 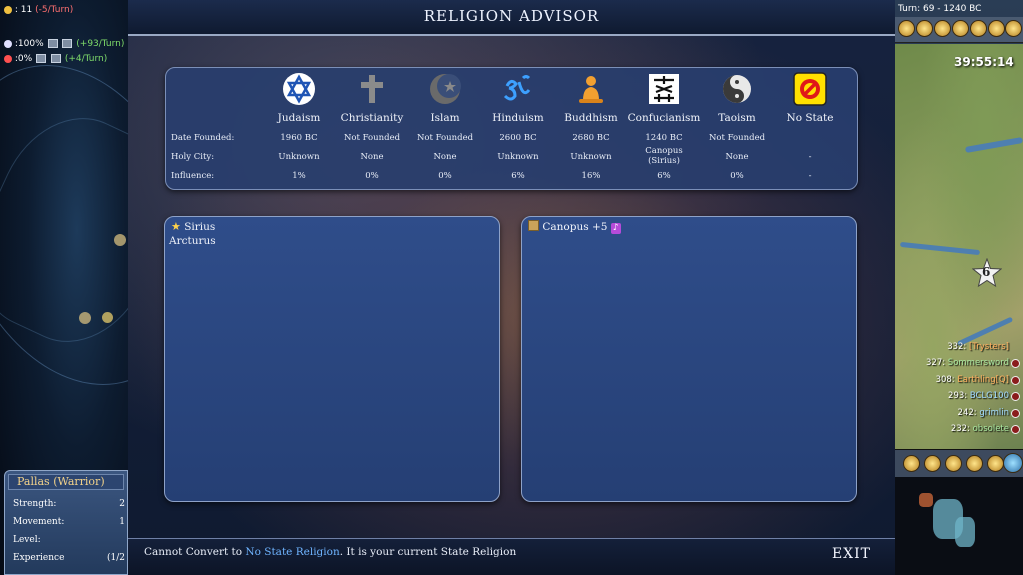 What do you see at coordinates (54, 10) in the screenshot?
I see `gold-rate: (-5/Turn)` at bounding box center [54, 10].